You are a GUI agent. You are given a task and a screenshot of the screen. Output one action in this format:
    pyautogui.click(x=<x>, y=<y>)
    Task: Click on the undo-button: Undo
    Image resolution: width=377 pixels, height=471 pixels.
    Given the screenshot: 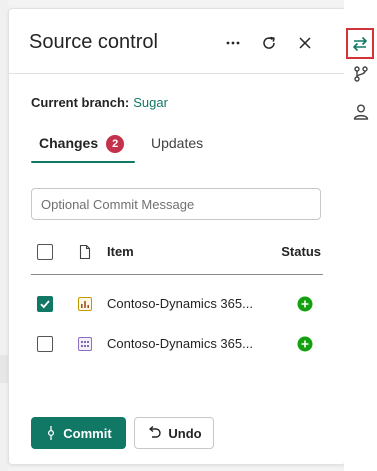 What is the action you would take?
    pyautogui.click(x=174, y=433)
    